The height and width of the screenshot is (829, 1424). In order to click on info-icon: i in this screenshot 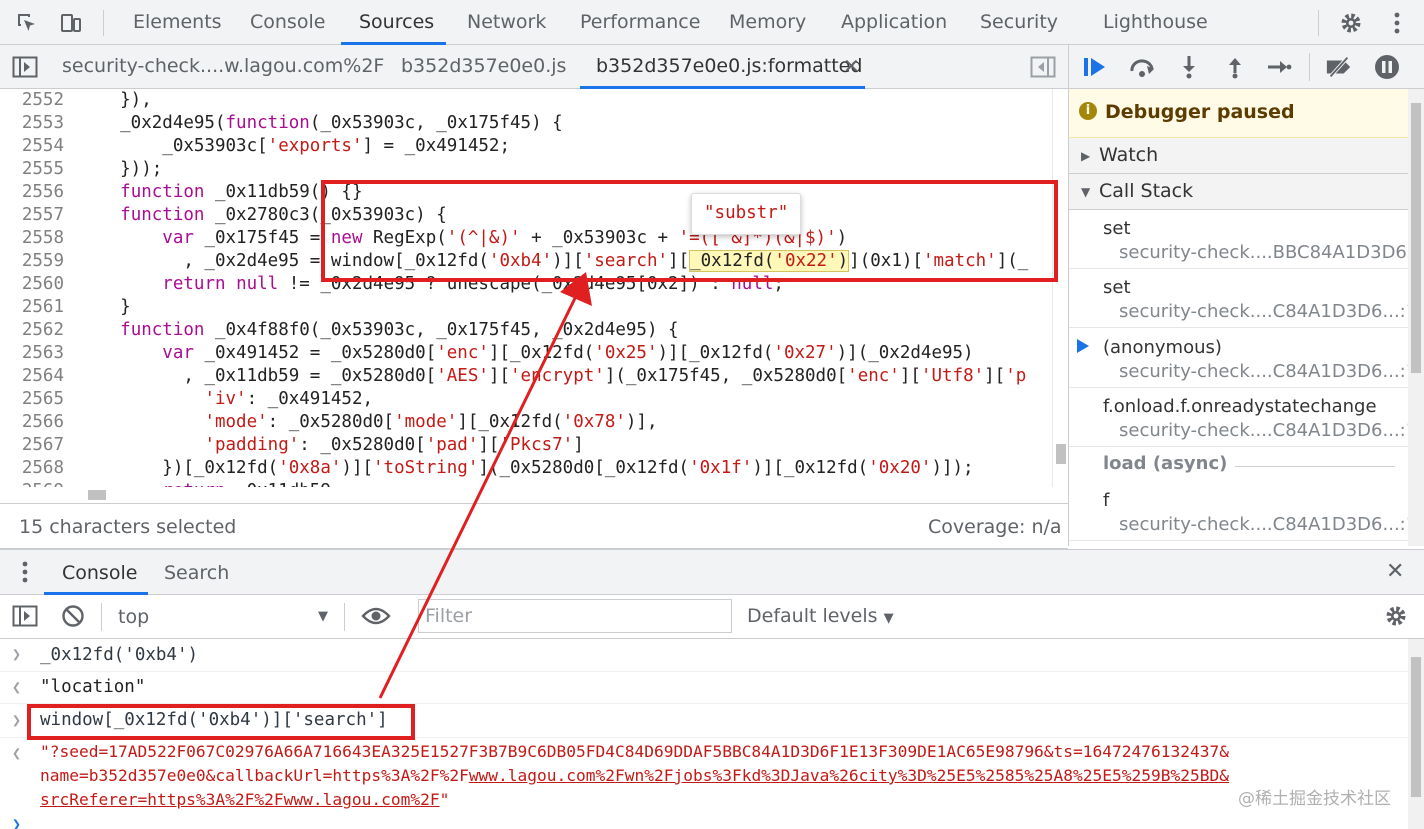, I will do `click(1088, 111)`.